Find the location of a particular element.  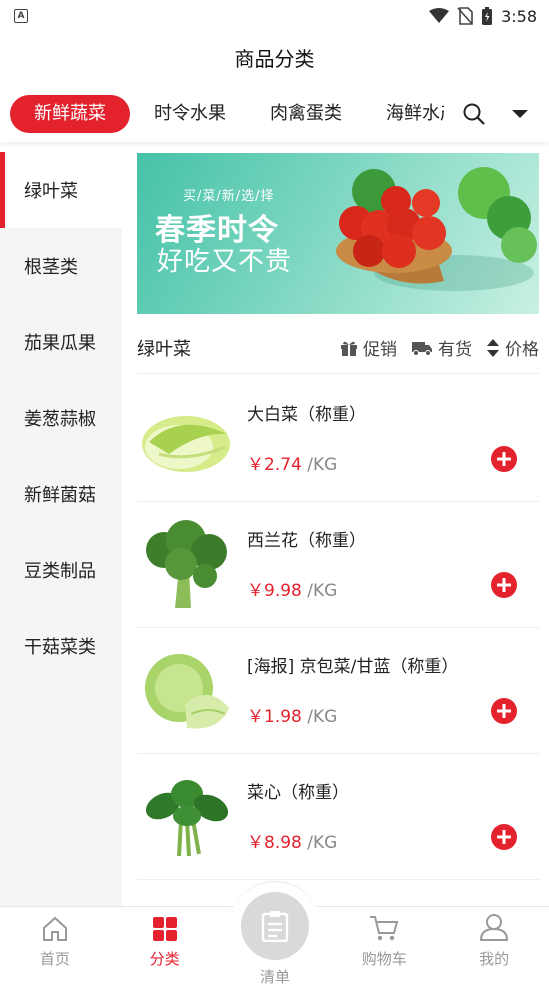

banner-tagline: 好吃又不贵 is located at coordinates (224, 259).